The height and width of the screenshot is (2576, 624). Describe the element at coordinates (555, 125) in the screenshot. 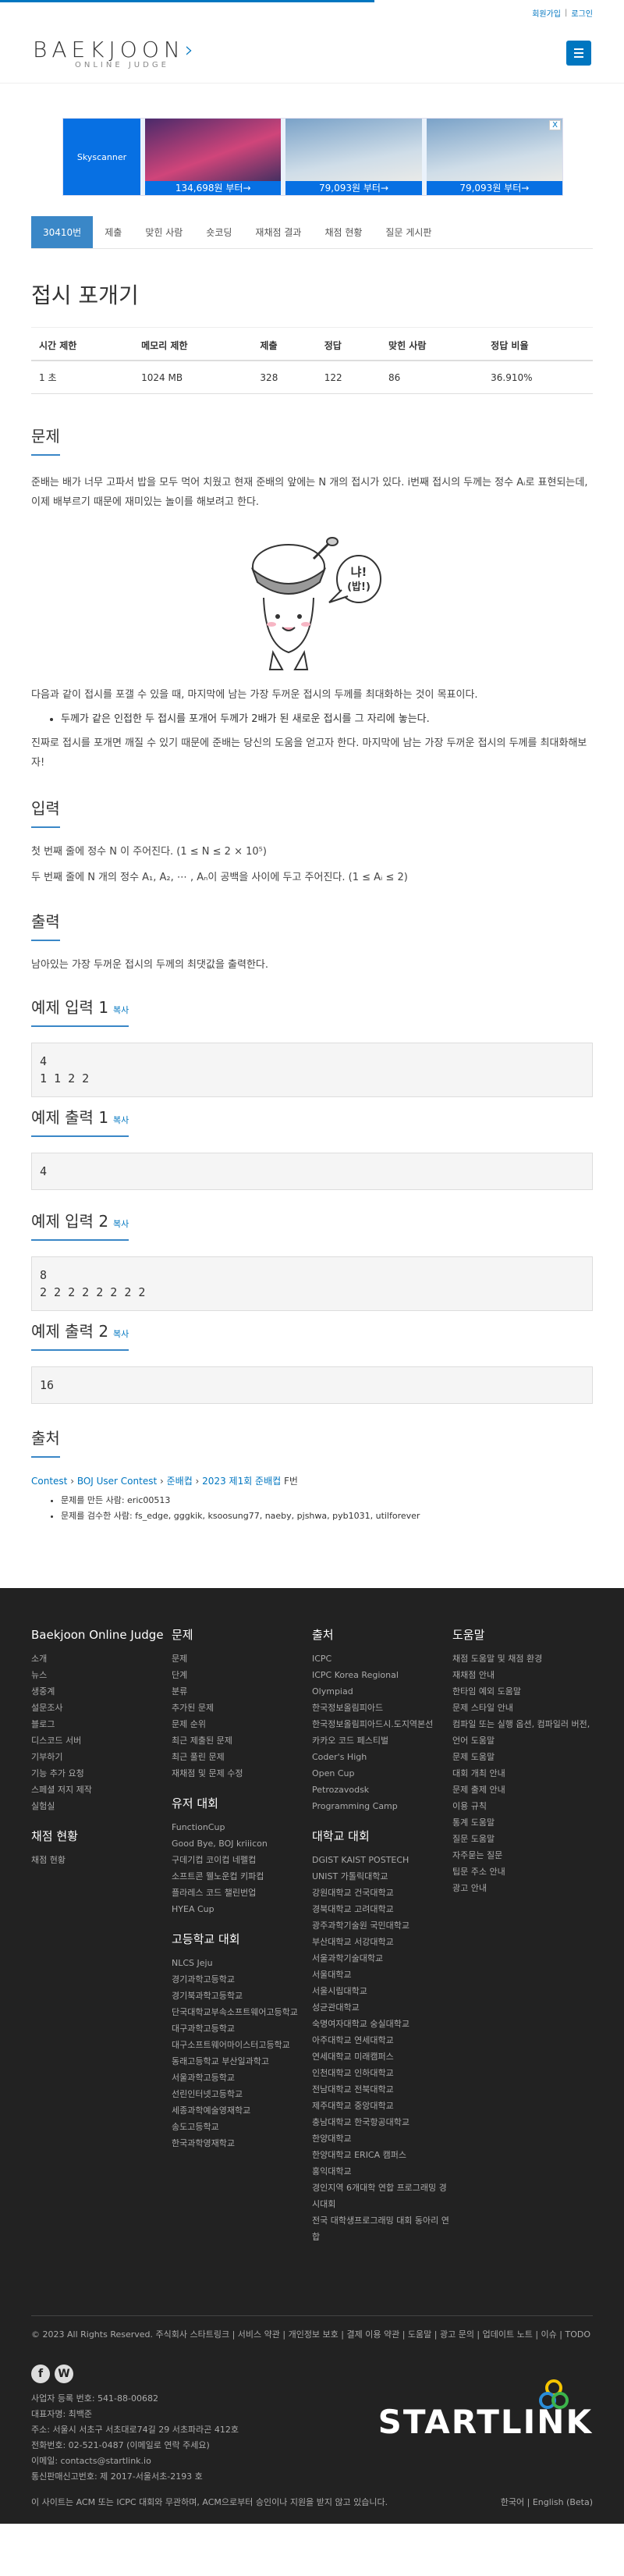

I see `ad-close-icon: X` at that location.